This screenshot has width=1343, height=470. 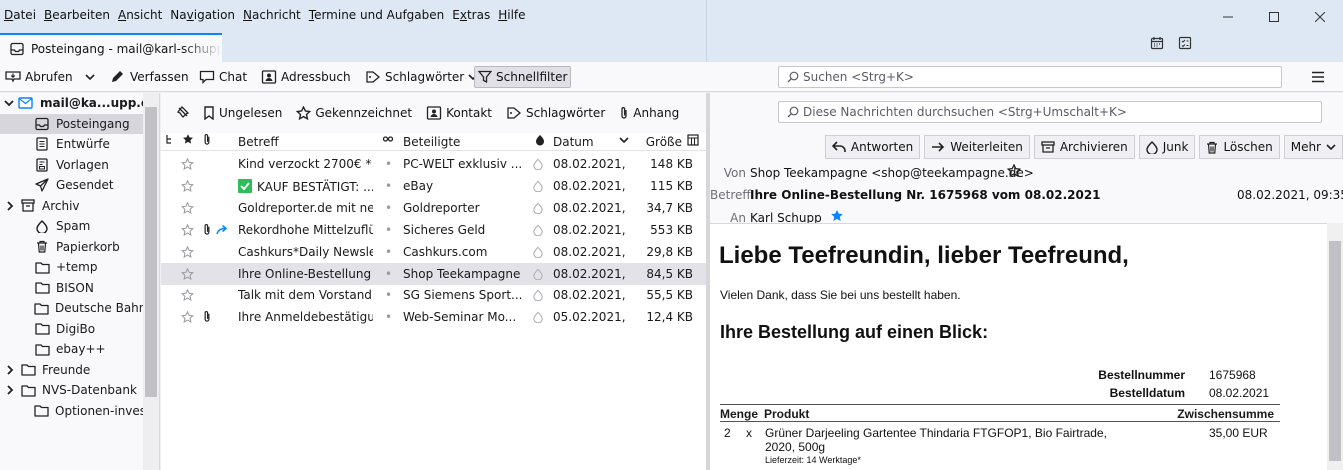 I want to click on maximize-button, so click(x=1274, y=17).